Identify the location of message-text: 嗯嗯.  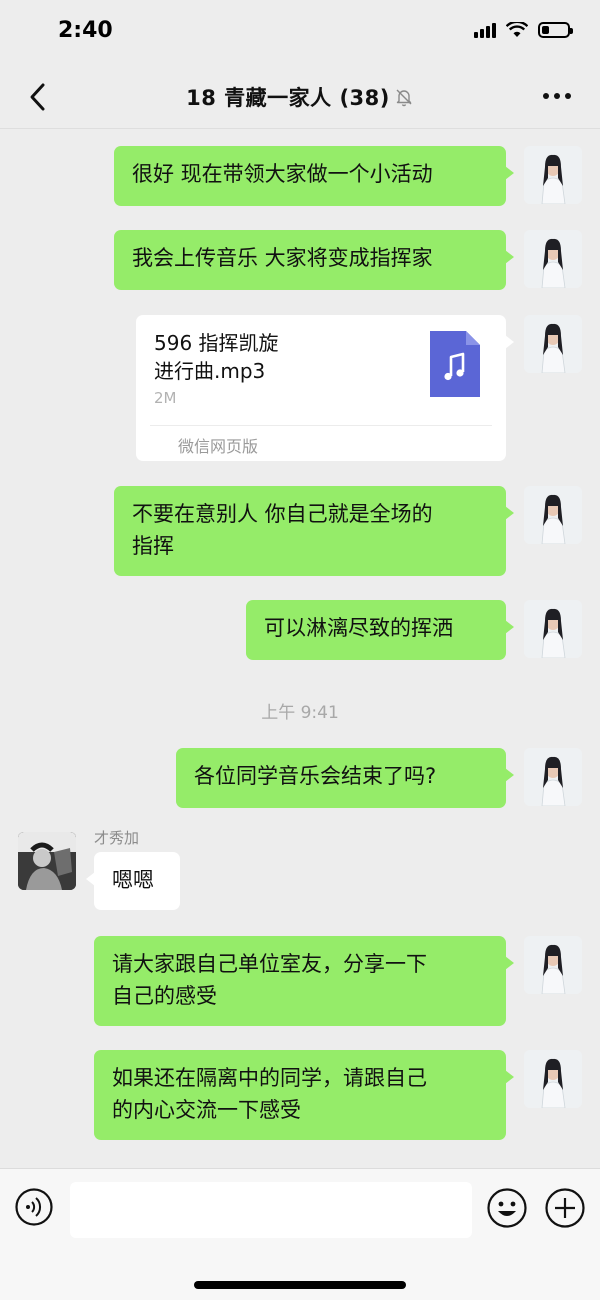
(133, 880).